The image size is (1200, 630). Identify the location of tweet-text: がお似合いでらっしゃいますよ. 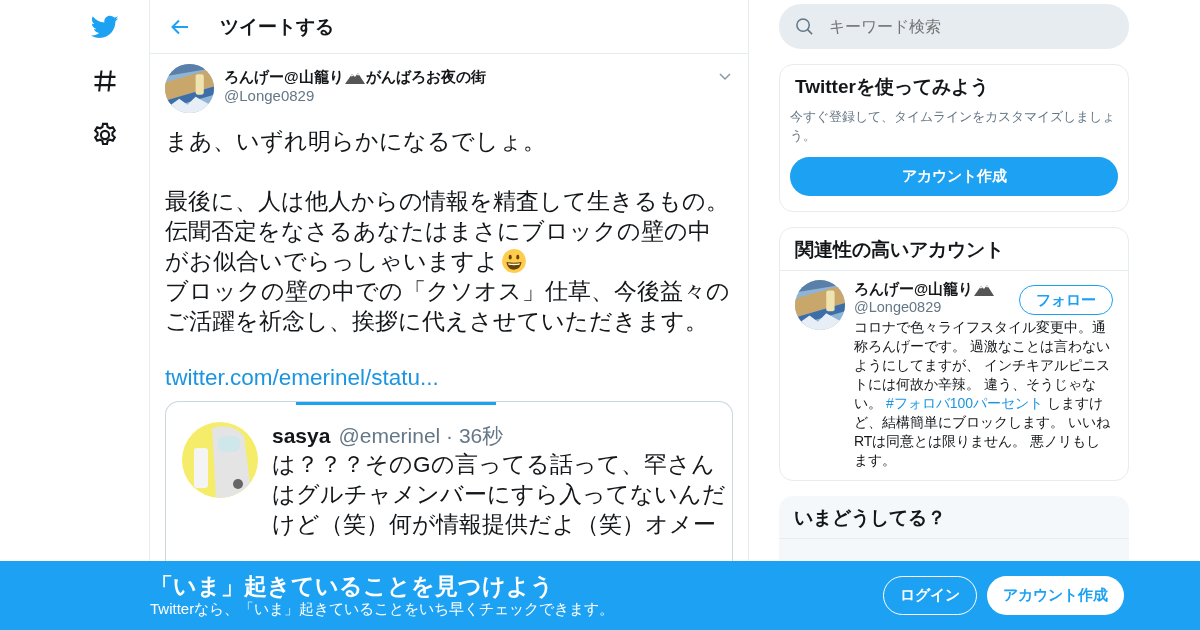
(449, 262).